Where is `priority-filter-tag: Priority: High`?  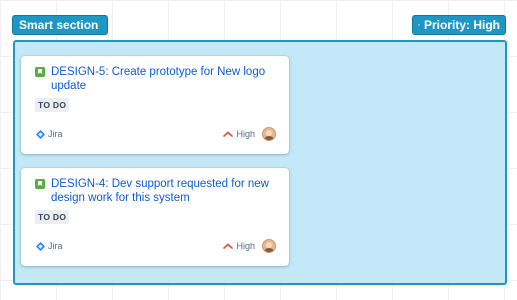
priority-filter-tag: Priority: High is located at coordinates (459, 25).